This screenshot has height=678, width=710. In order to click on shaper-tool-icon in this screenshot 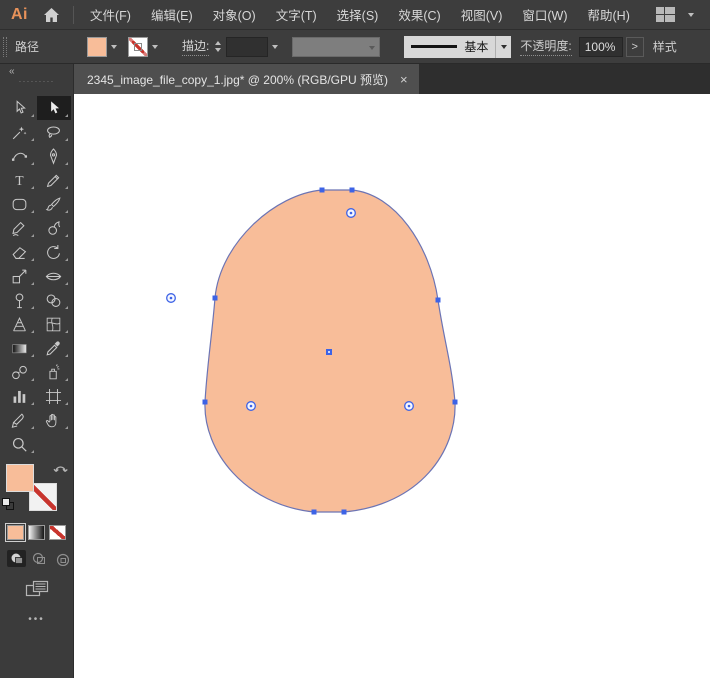, I will do `click(18, 228)`.